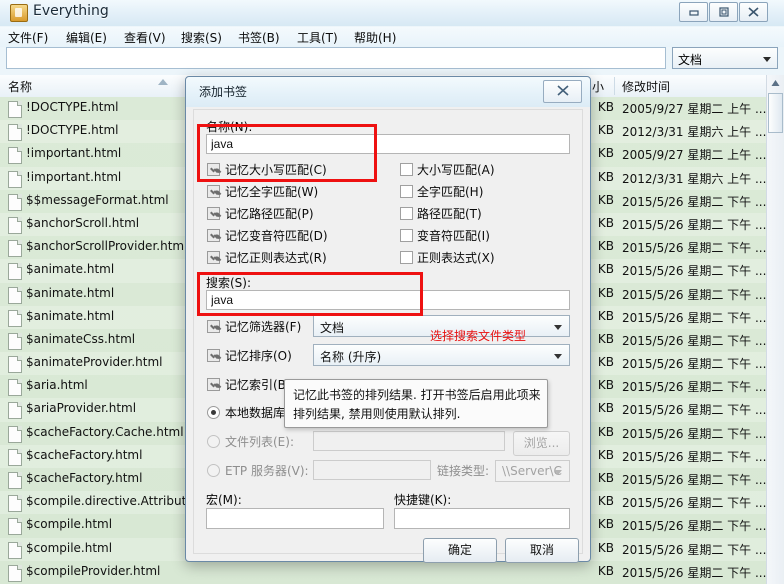 Image resolution: width=784 pixels, height=584 pixels. Describe the element at coordinates (269, 214) in the screenshot. I see `label-remember-match-path: 记忆路径匹配(P)` at that location.